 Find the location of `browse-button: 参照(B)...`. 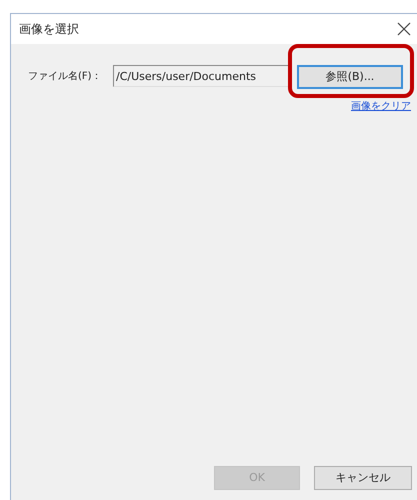

browse-button: 参照(B)... is located at coordinates (350, 77).